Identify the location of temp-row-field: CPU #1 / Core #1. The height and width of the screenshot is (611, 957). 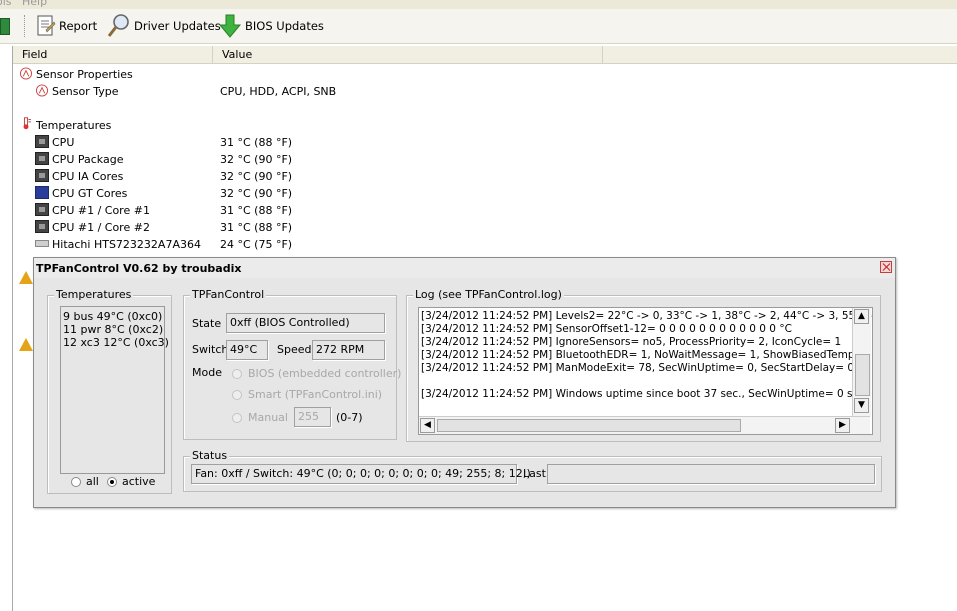
(101, 210).